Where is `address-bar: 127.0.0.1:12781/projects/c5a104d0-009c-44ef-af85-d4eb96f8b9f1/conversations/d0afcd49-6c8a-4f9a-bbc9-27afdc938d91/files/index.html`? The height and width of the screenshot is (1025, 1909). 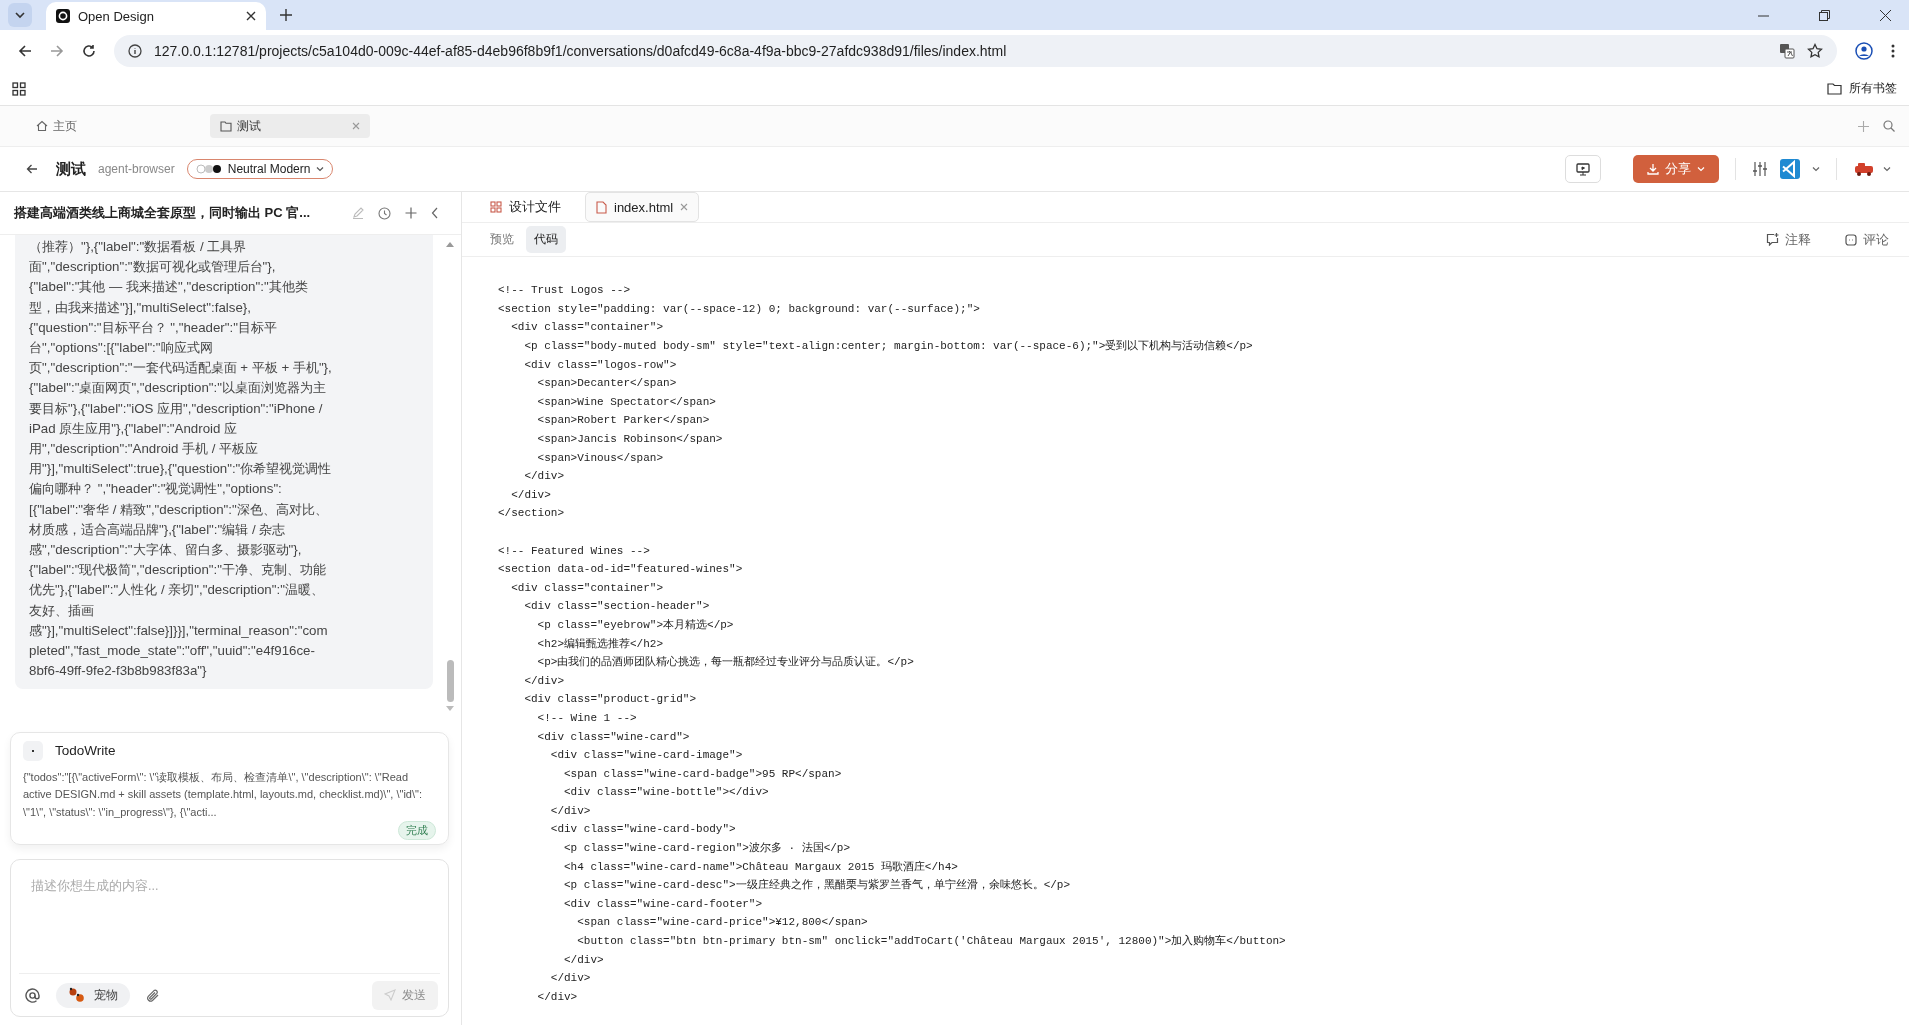
address-bar: 127.0.0.1:12781/projects/c5a104d0-009c-44ef-af85-d4eb96f8b9f1/conversations/d0afcd49-6c8a-4f9a-bbc9-27afdc938d91/files/index.html is located at coordinates (975, 51).